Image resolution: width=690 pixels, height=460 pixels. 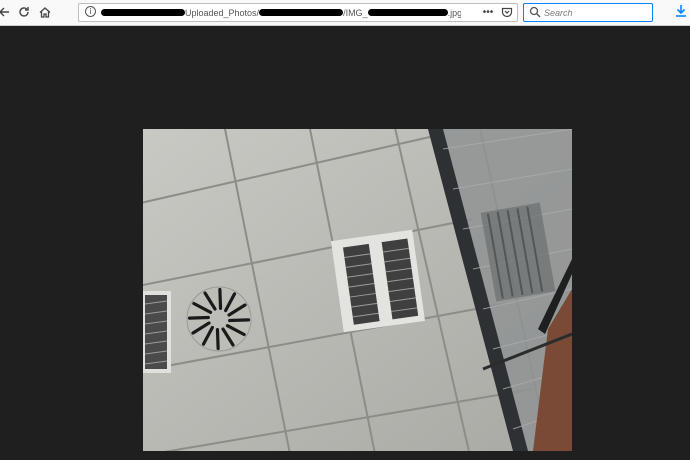 What do you see at coordinates (355, 13) in the screenshot?
I see `url-segment-prefix: /IMG_` at bounding box center [355, 13].